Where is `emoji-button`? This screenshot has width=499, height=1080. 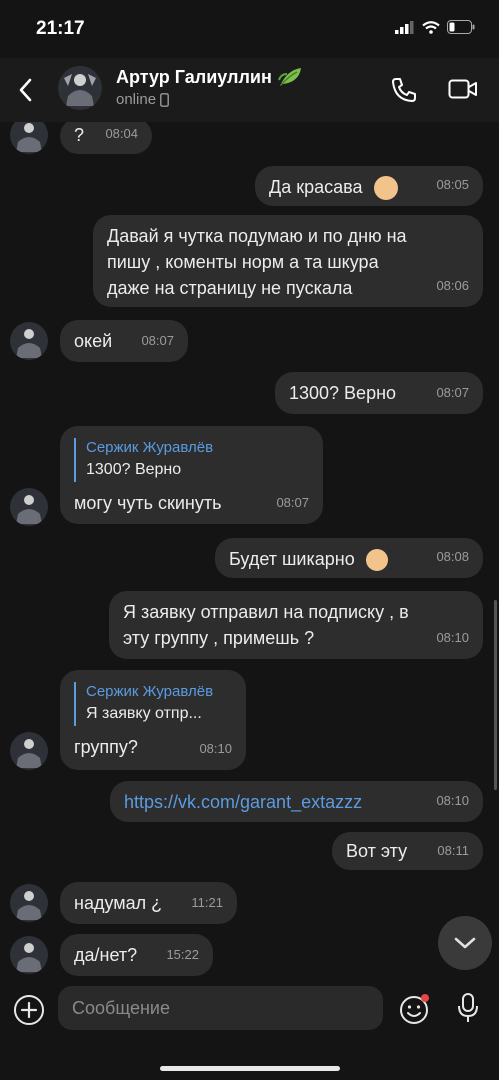
emoji-button is located at coordinates (415, 1011).